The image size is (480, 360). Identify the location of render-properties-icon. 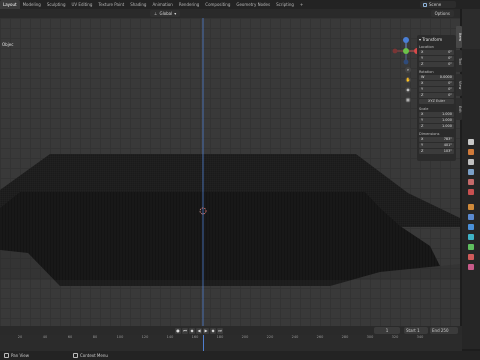
(471, 152).